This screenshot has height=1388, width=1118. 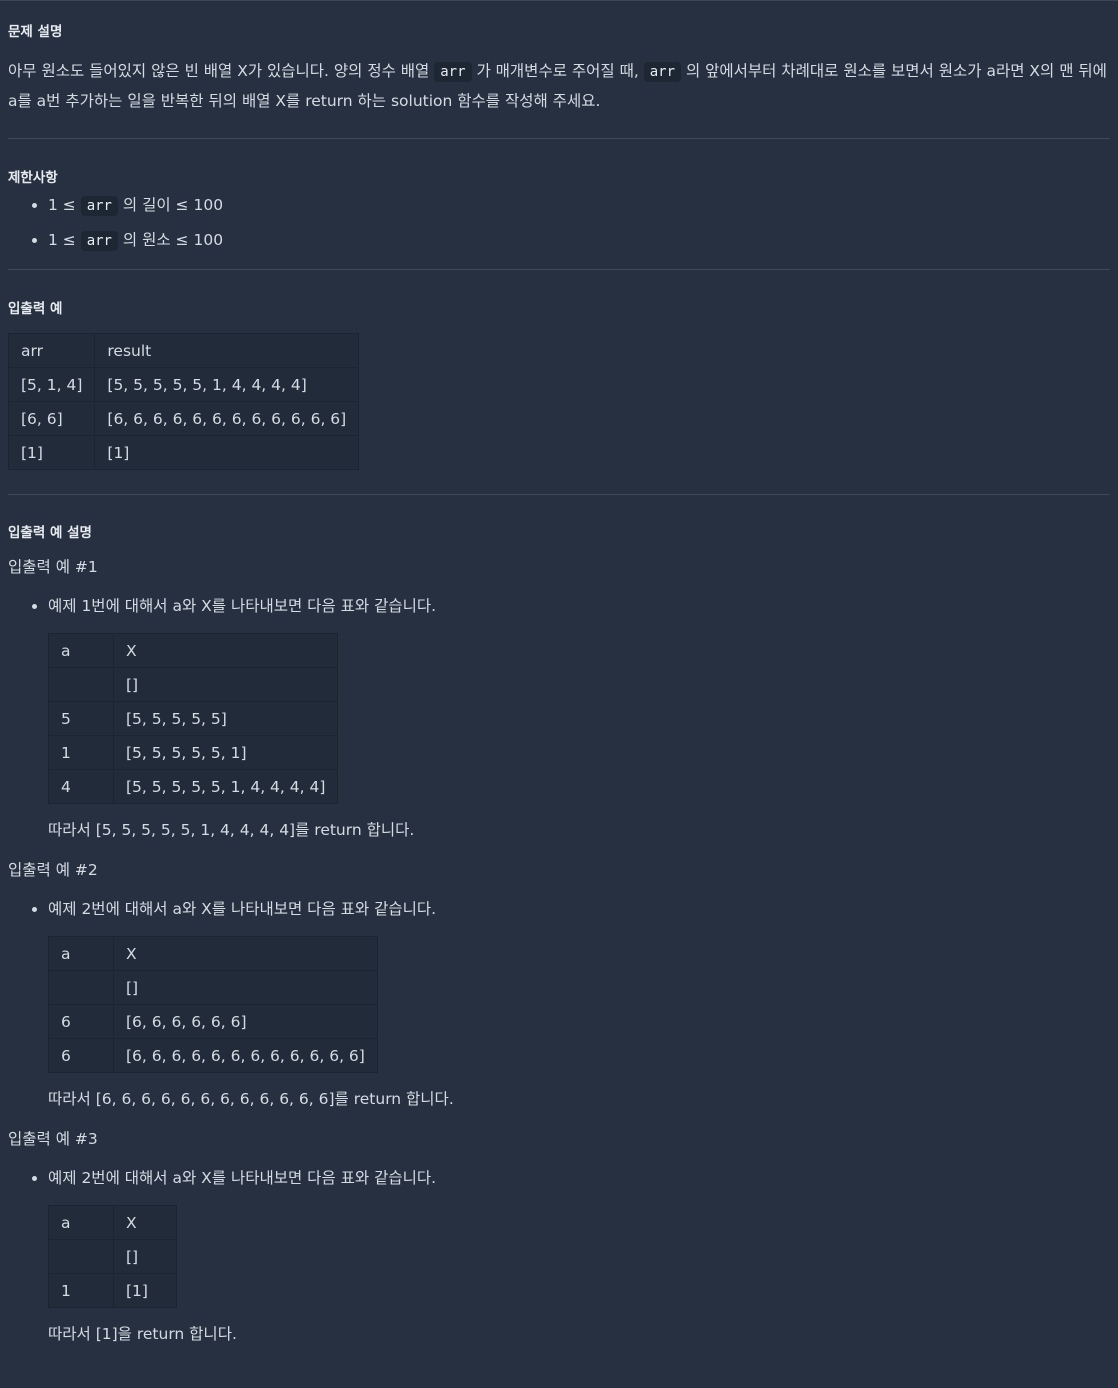 What do you see at coordinates (559, 1275) in the screenshot?
I see `example-block: a X [] 1 [1] 따라서 [1]을 return 합니다.` at bounding box center [559, 1275].